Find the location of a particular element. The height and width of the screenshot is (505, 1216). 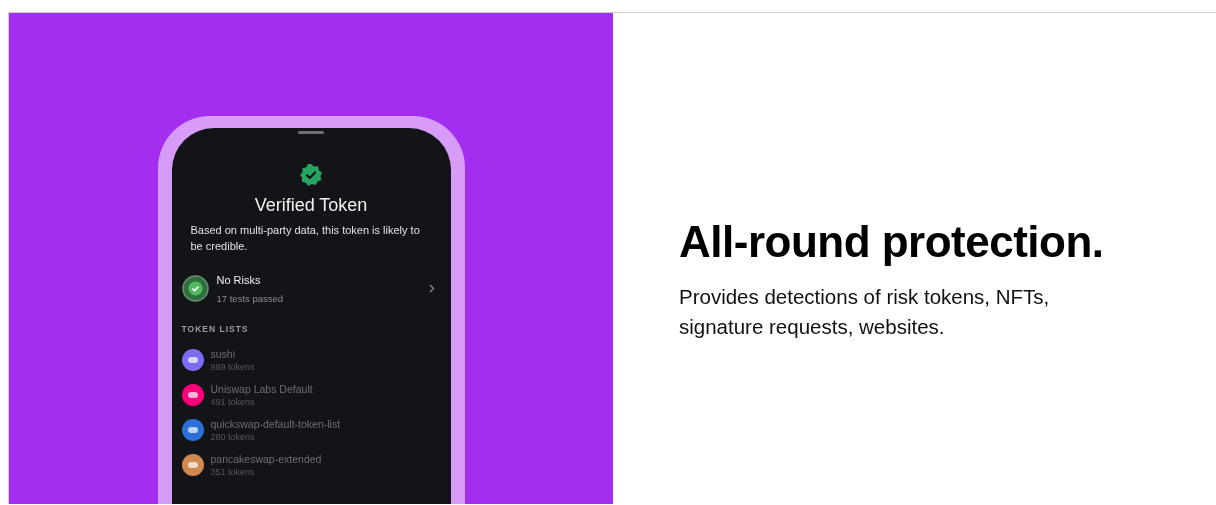

token-list-name: sushi is located at coordinates (223, 354).